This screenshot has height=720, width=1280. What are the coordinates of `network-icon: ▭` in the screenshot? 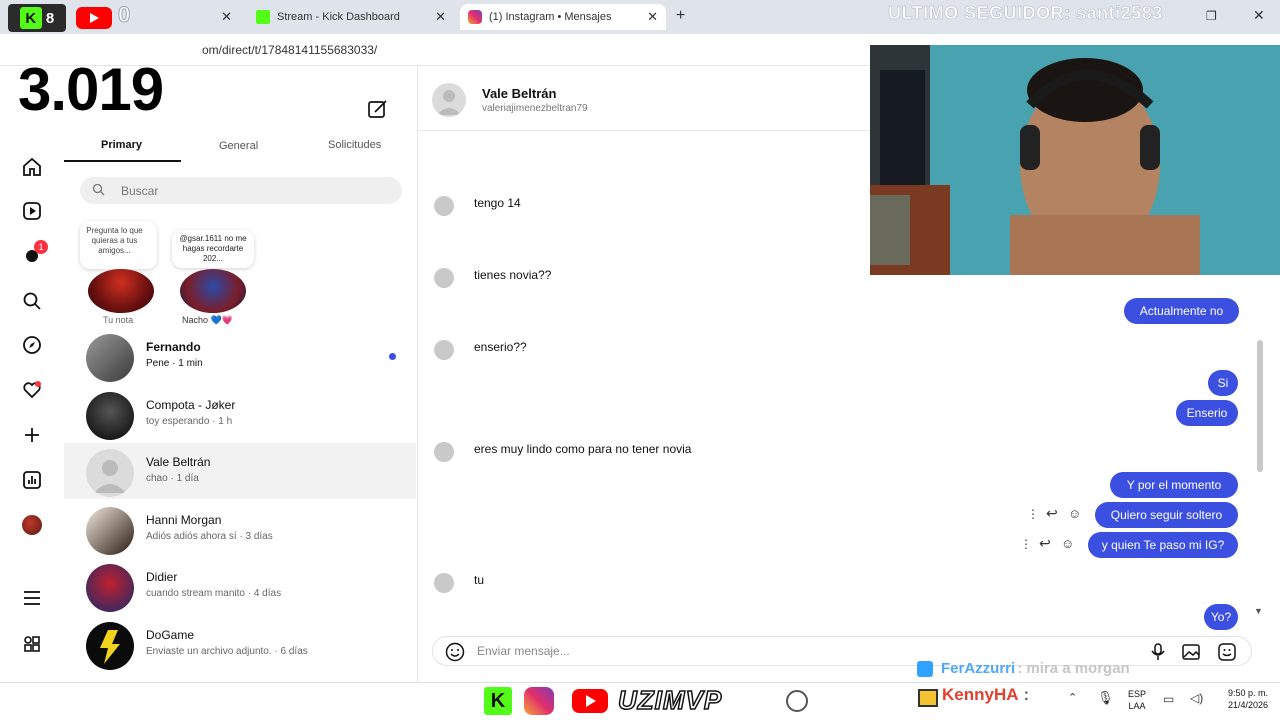 It's located at (1168, 699).